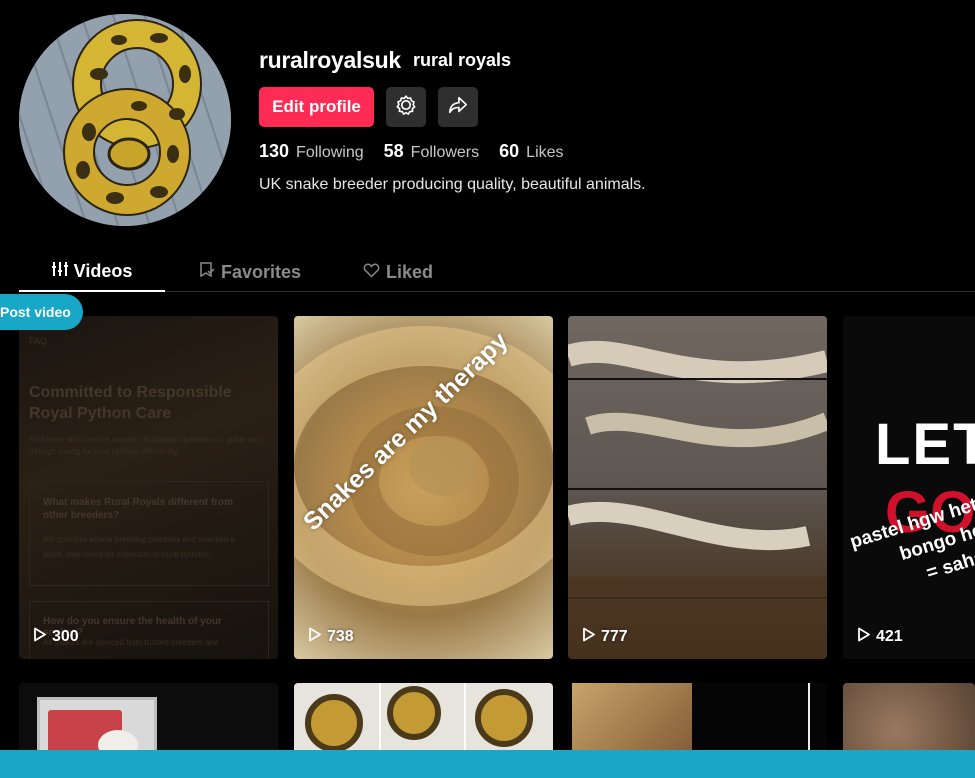 Image resolution: width=975 pixels, height=778 pixels. Describe the element at coordinates (103, 270) in the screenshot. I see `tab-videos-label: Videos` at that location.